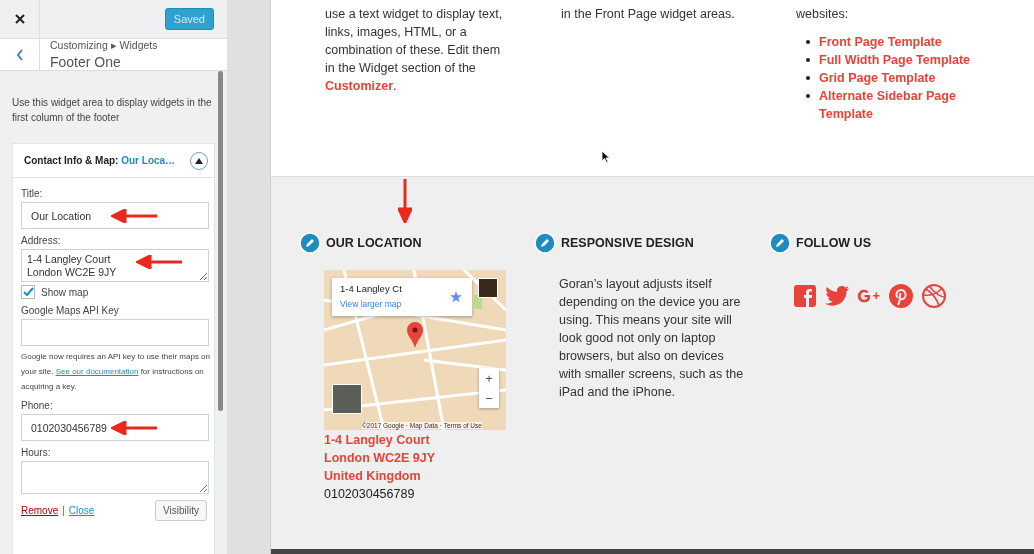  I want to click on documentation-link: See our documentation, so click(97, 371).